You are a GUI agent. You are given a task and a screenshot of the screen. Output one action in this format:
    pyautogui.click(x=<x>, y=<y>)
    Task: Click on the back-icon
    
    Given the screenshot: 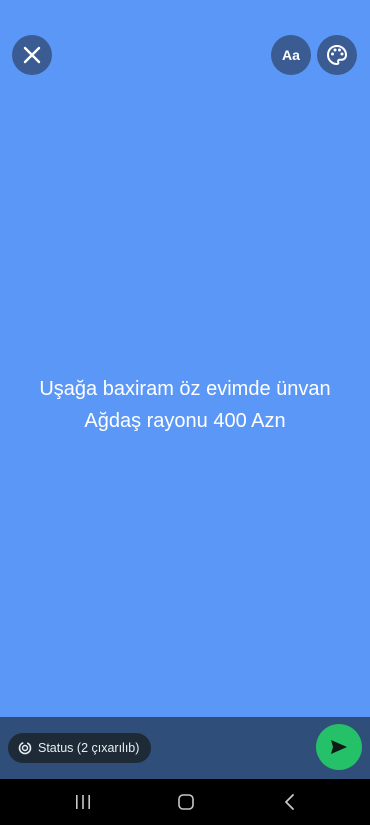 What is the action you would take?
    pyautogui.click(x=289, y=802)
    